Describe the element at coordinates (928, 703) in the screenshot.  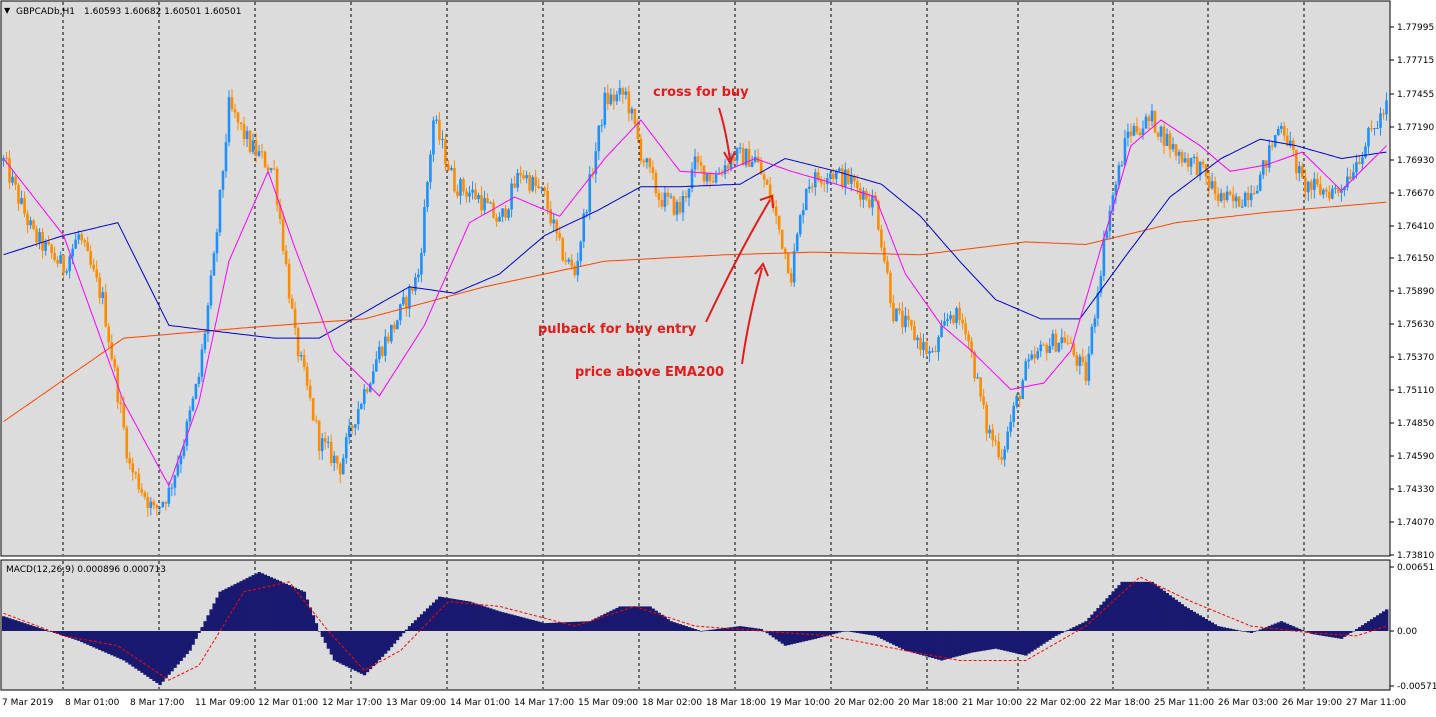
I see `time-label: 20 Mar 18:00` at that location.